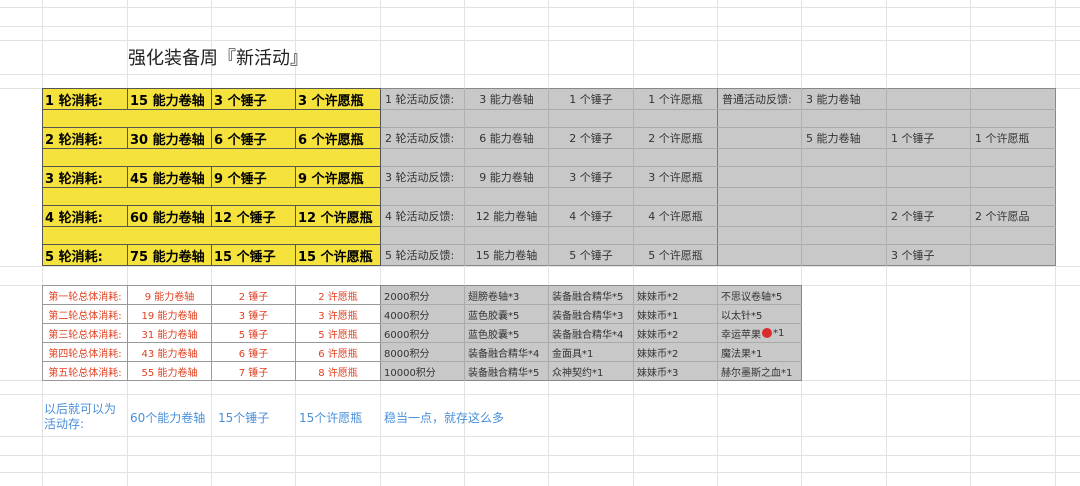 The height and width of the screenshot is (486, 1080). Describe the element at coordinates (84, 417) in the screenshot. I see `summary-label: 以后就可以为活动存:` at that location.